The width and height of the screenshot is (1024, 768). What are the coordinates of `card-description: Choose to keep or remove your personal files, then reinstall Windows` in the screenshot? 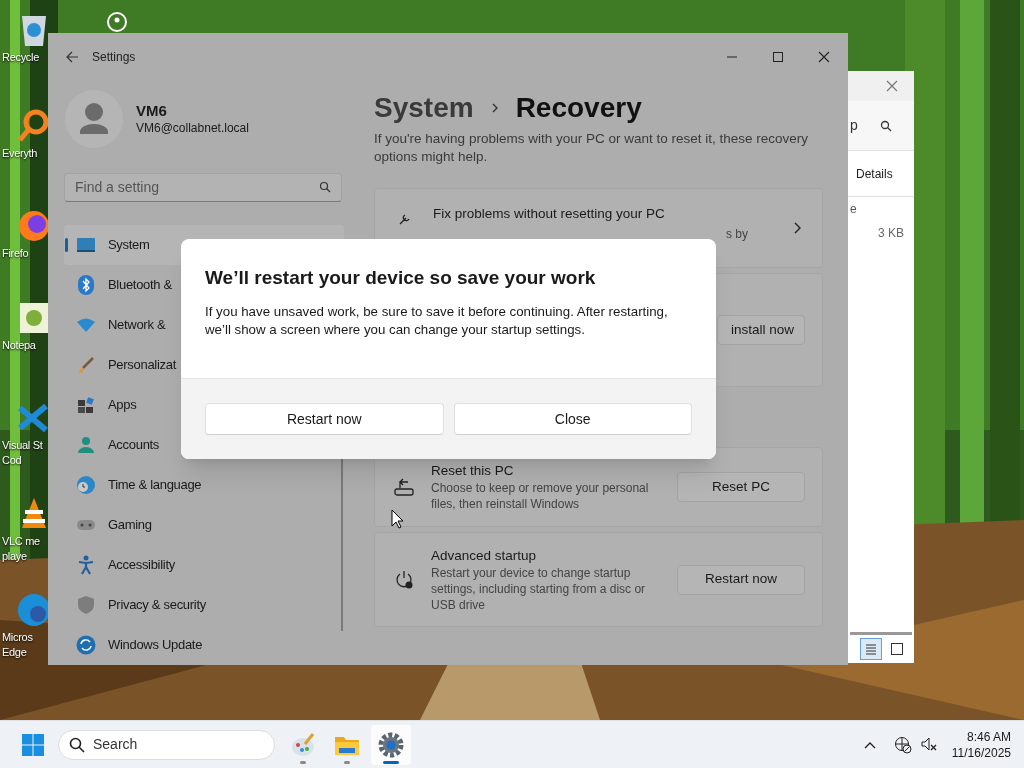 It's located at (540, 496).